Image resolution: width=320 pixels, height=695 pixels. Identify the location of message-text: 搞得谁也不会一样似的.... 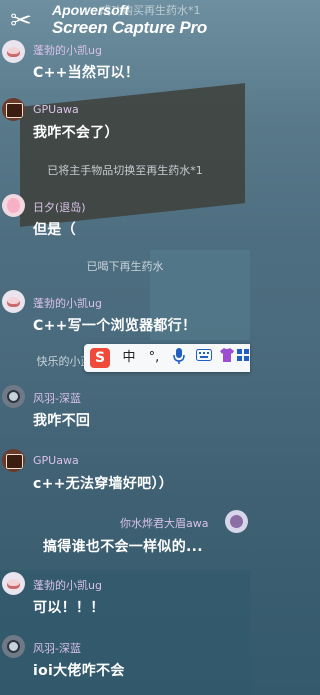
(123, 547).